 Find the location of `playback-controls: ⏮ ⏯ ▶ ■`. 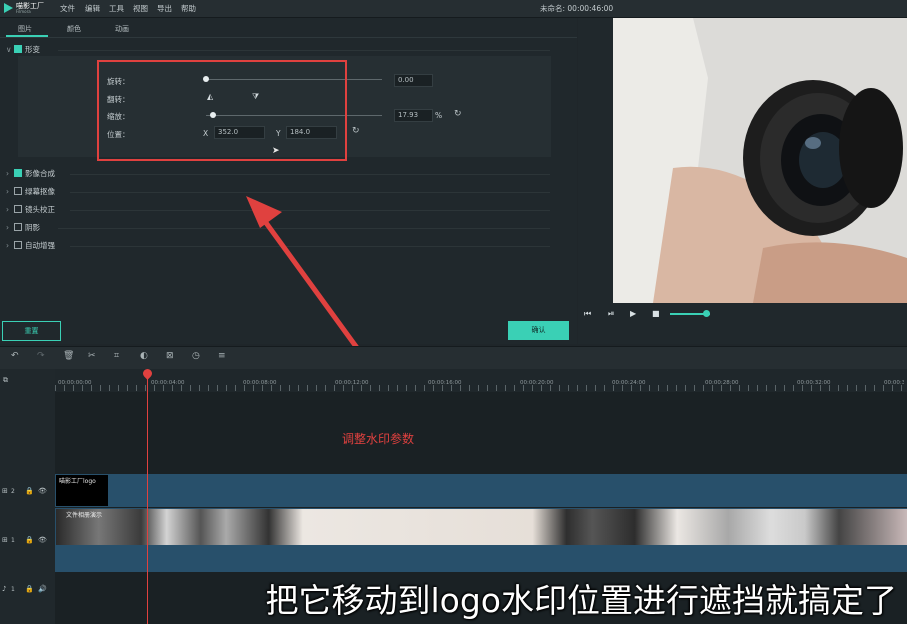

playback-controls: ⏮ ⏯ ▶ ■ is located at coordinates (742, 315).